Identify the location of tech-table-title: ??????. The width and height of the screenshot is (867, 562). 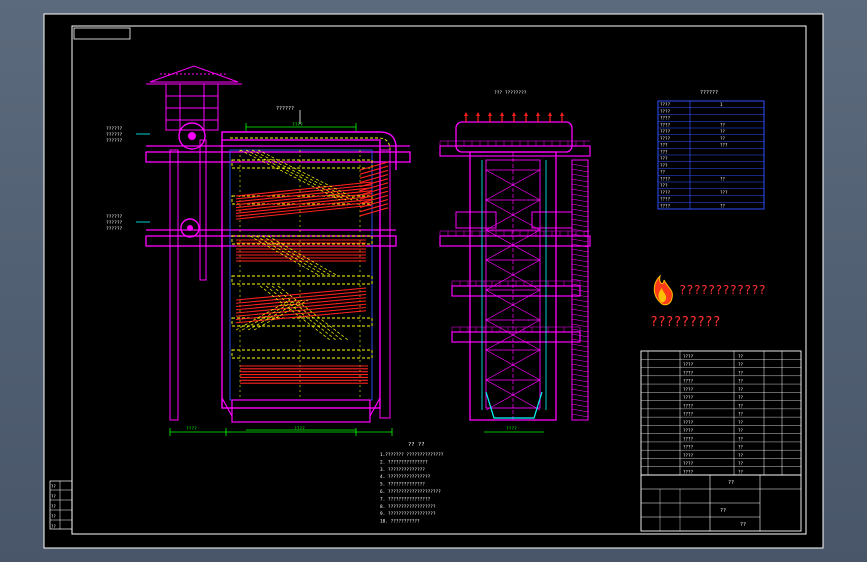
(709, 93).